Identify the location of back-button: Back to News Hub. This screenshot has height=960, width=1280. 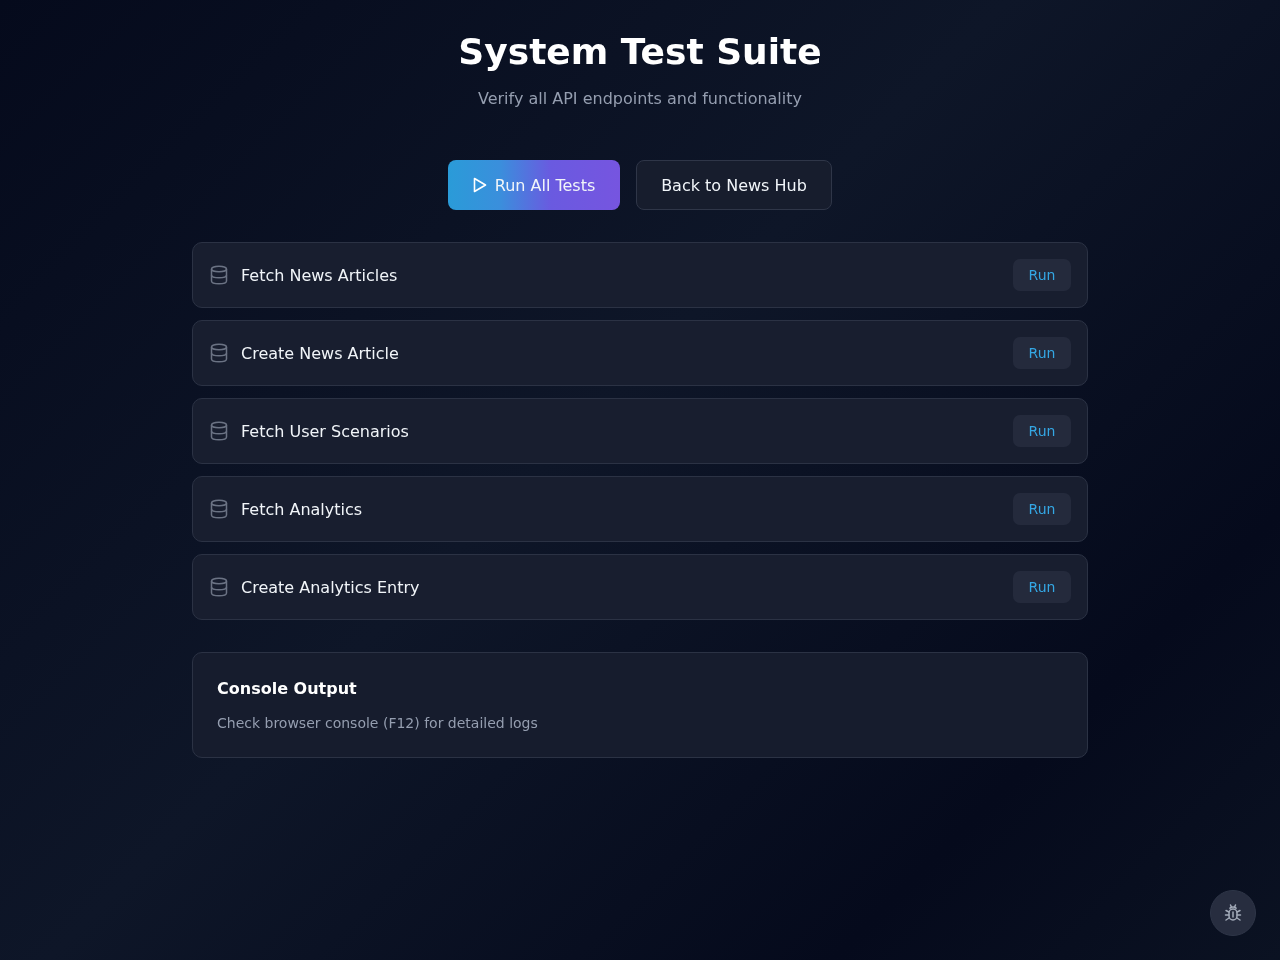
(734, 185).